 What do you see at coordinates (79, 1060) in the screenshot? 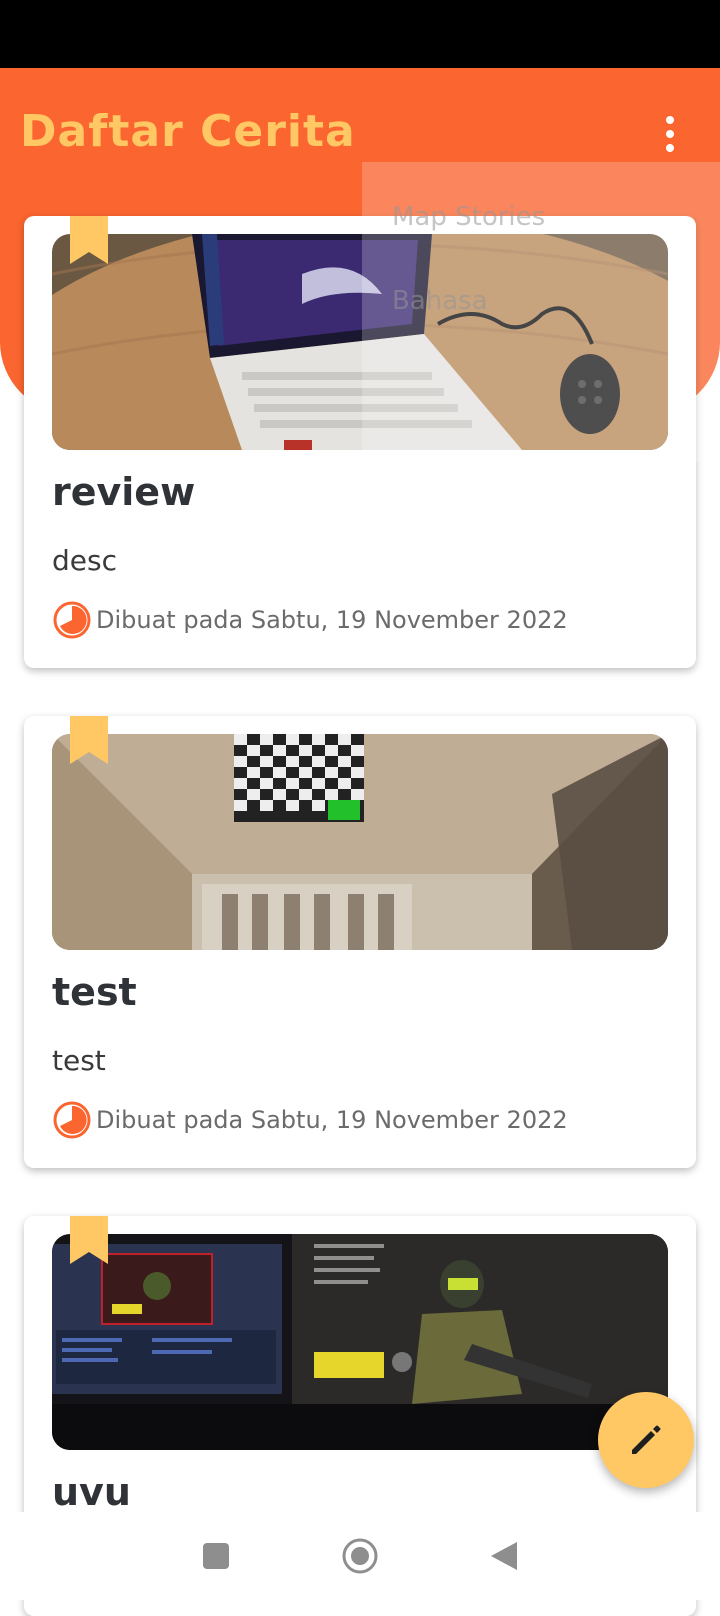
I see `story-description: test` at bounding box center [79, 1060].